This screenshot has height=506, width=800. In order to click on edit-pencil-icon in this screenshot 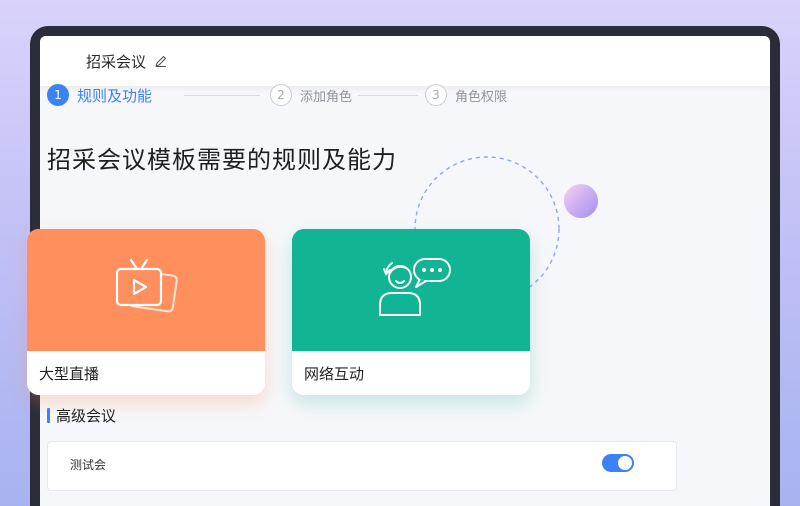, I will do `click(161, 61)`.